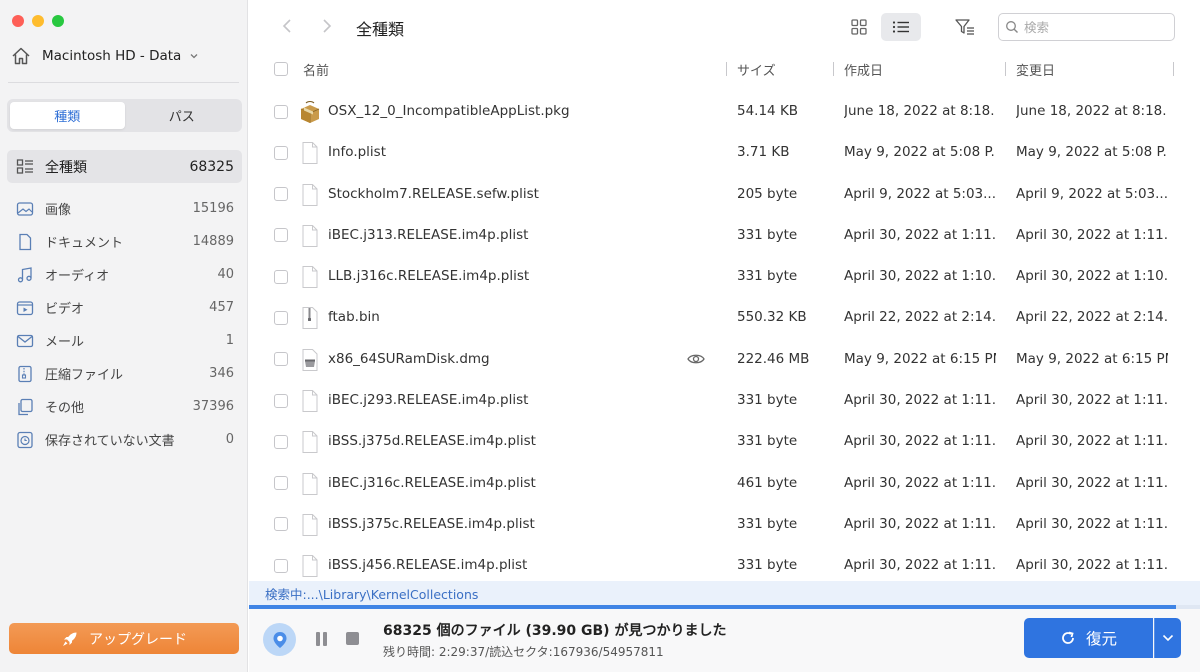 The image size is (1200, 672). Describe the element at coordinates (428, 234) in the screenshot. I see `file-name: iBEC.j313.RELEASE.im4p.plist` at that location.